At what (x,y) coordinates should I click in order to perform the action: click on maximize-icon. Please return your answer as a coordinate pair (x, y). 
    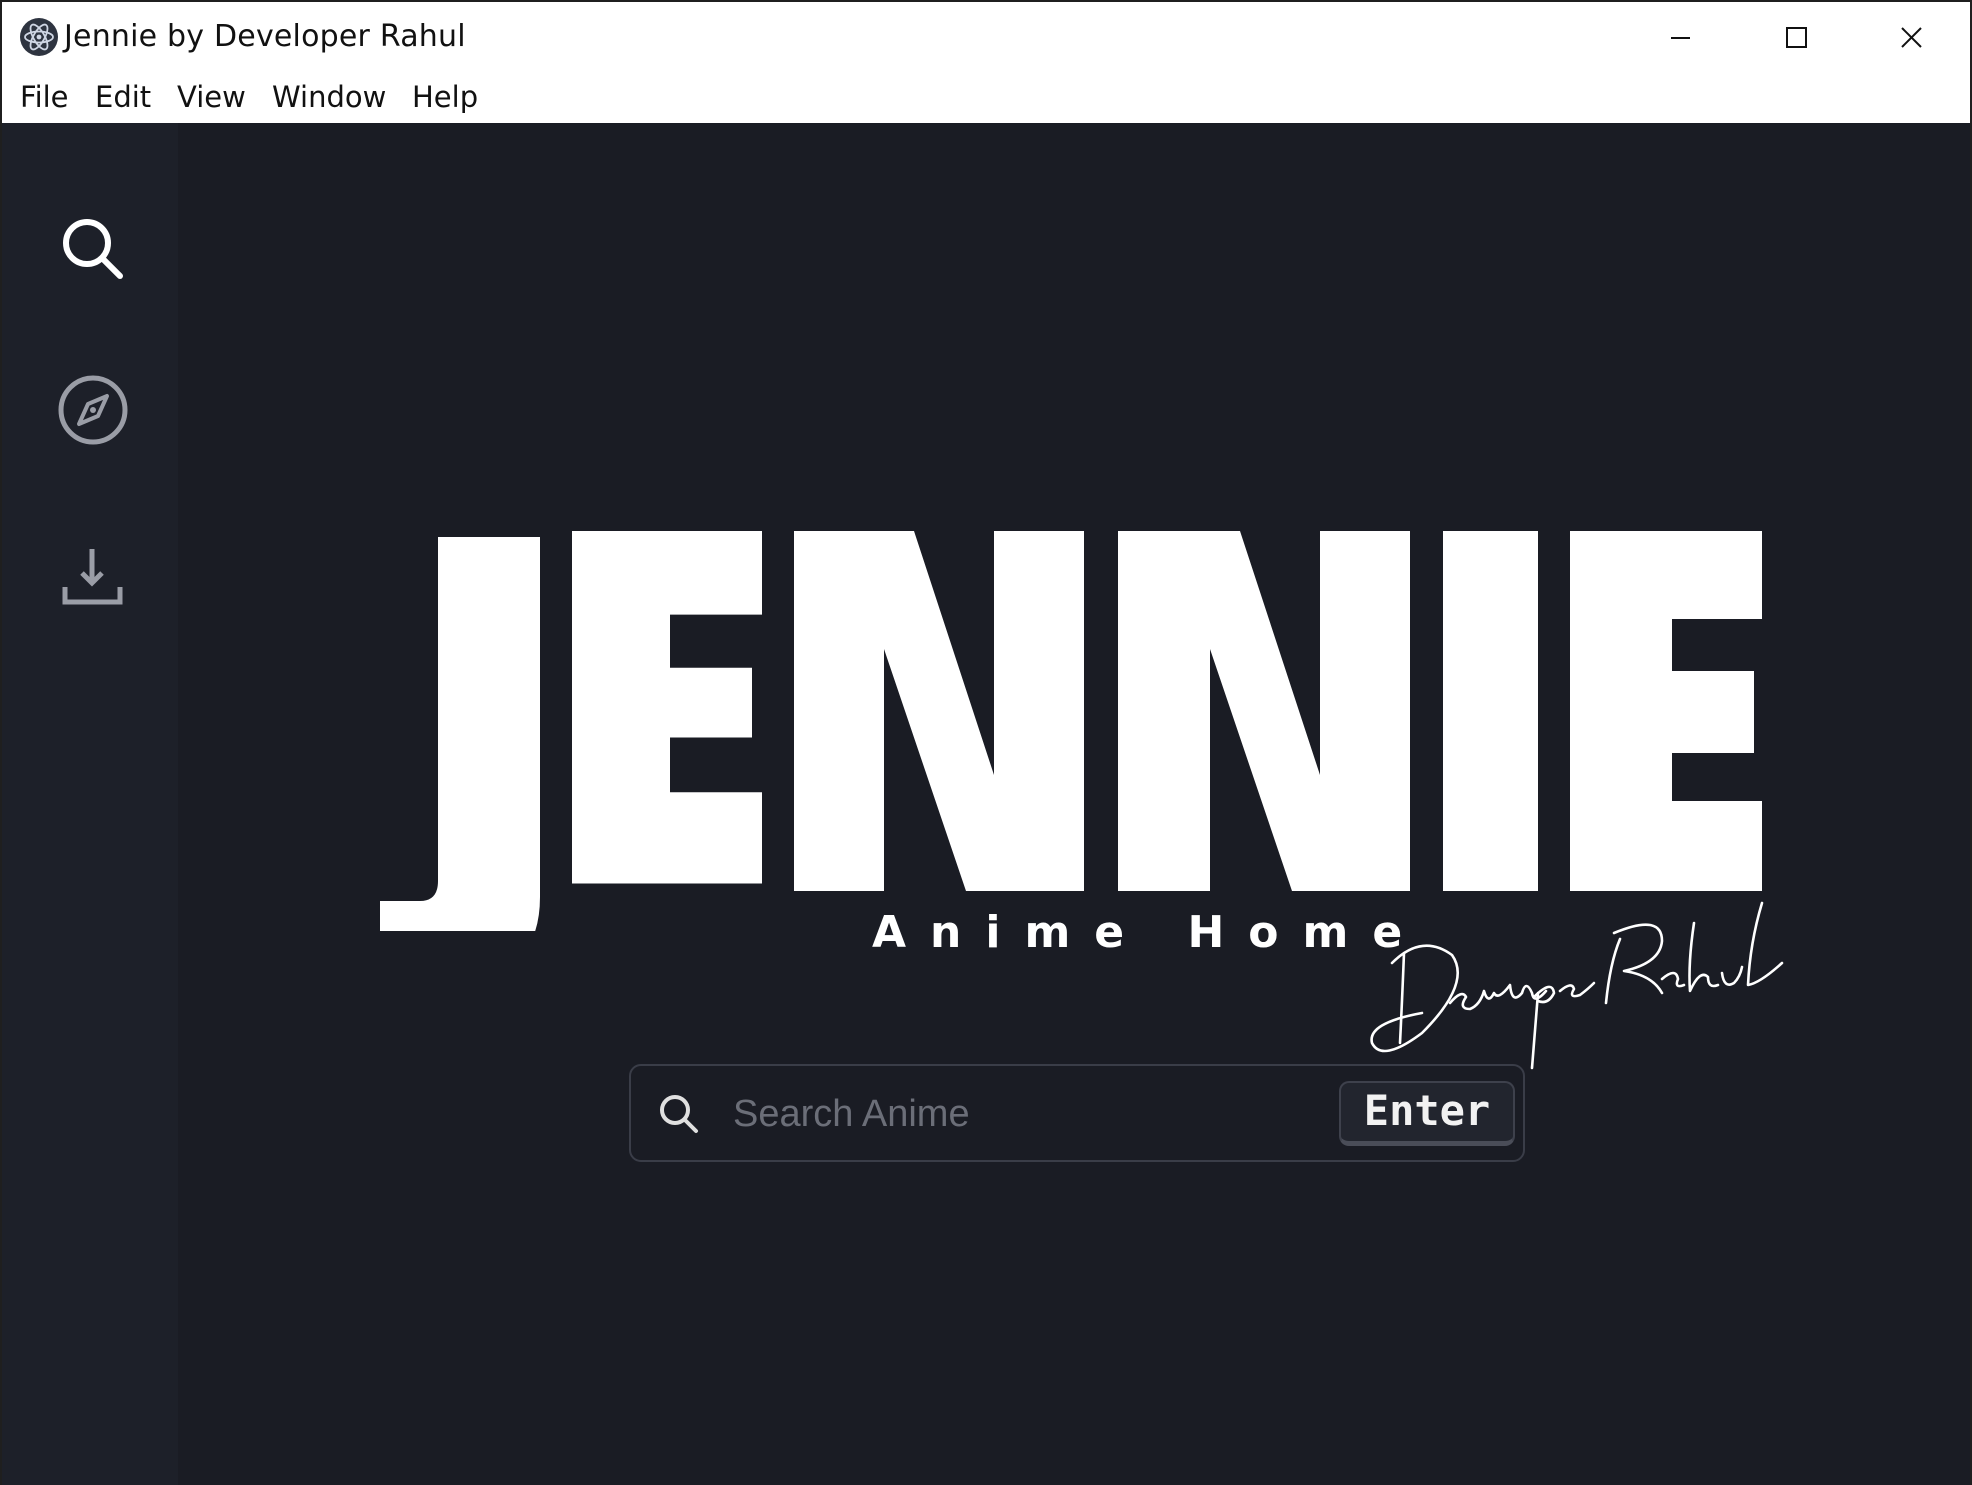
    Looking at the image, I should click on (1796, 37).